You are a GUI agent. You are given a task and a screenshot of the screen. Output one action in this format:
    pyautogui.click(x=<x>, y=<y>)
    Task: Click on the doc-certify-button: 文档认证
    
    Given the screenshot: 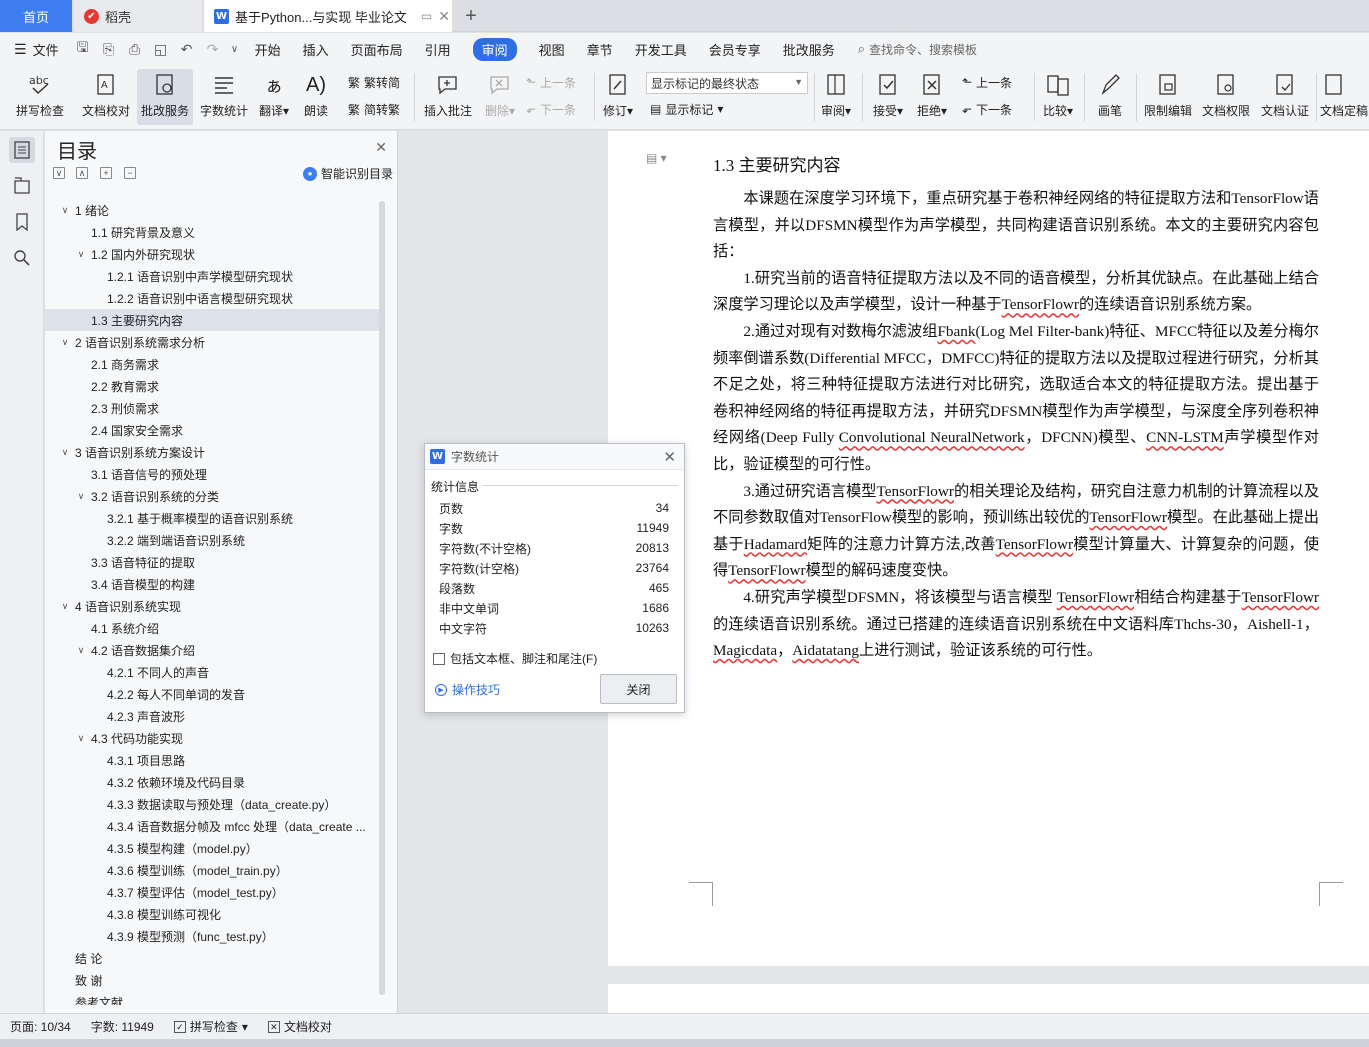 What is the action you would take?
    pyautogui.click(x=1285, y=97)
    